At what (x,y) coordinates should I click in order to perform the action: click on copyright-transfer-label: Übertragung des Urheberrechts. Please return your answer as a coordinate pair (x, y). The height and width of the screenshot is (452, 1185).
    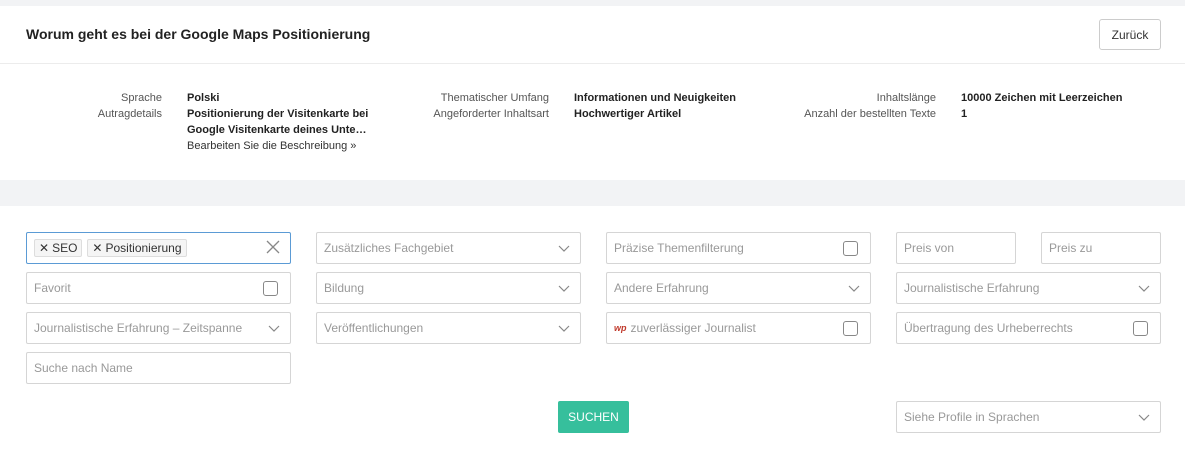
    Looking at the image, I should click on (988, 328).